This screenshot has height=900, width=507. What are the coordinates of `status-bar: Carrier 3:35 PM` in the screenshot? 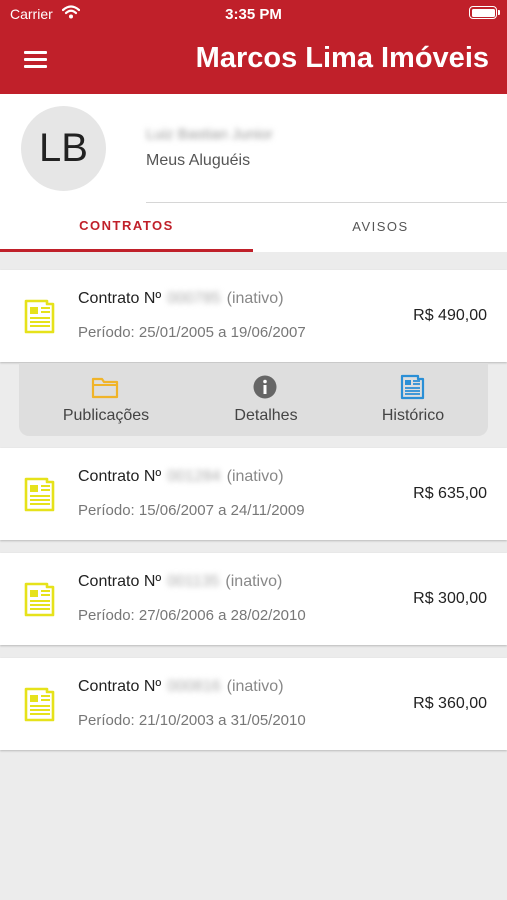 It's located at (253, 15).